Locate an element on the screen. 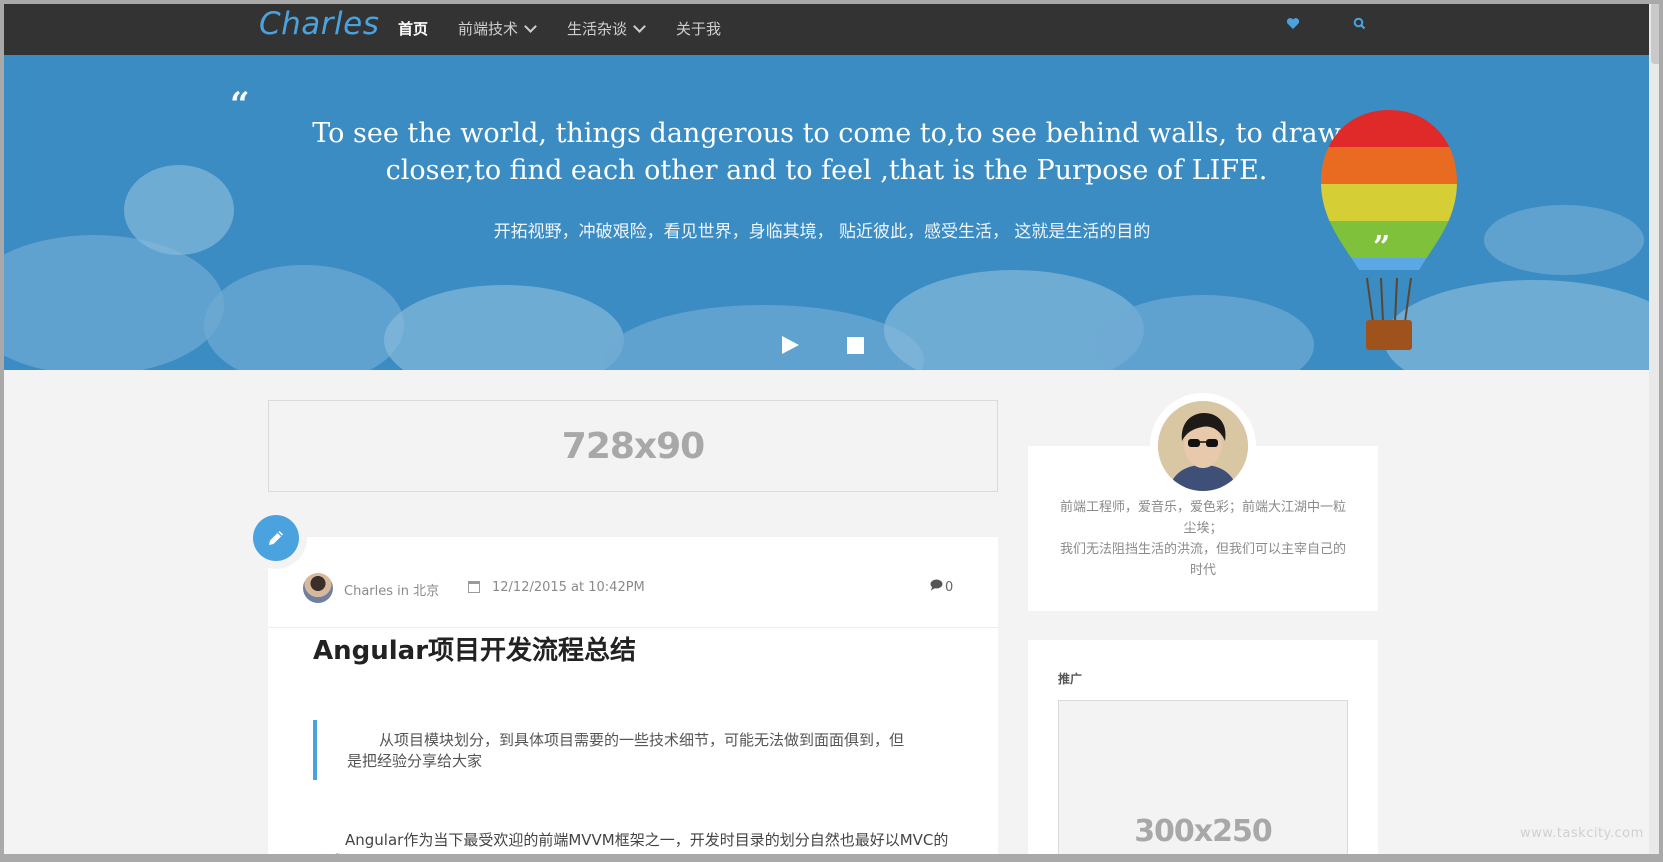  nav-item-home: 首页 is located at coordinates (413, 28).